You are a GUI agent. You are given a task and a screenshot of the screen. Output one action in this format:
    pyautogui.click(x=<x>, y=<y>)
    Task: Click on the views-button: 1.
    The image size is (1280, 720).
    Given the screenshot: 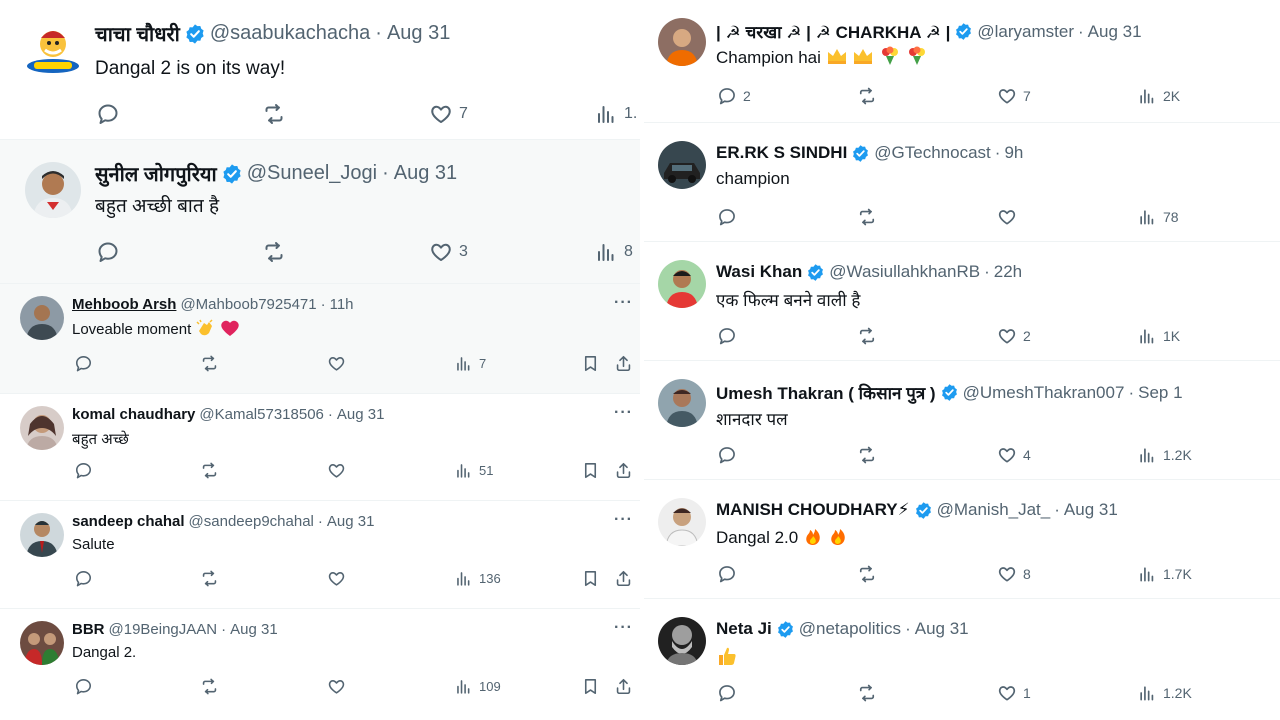 What is the action you would take?
    pyautogui.click(x=615, y=114)
    